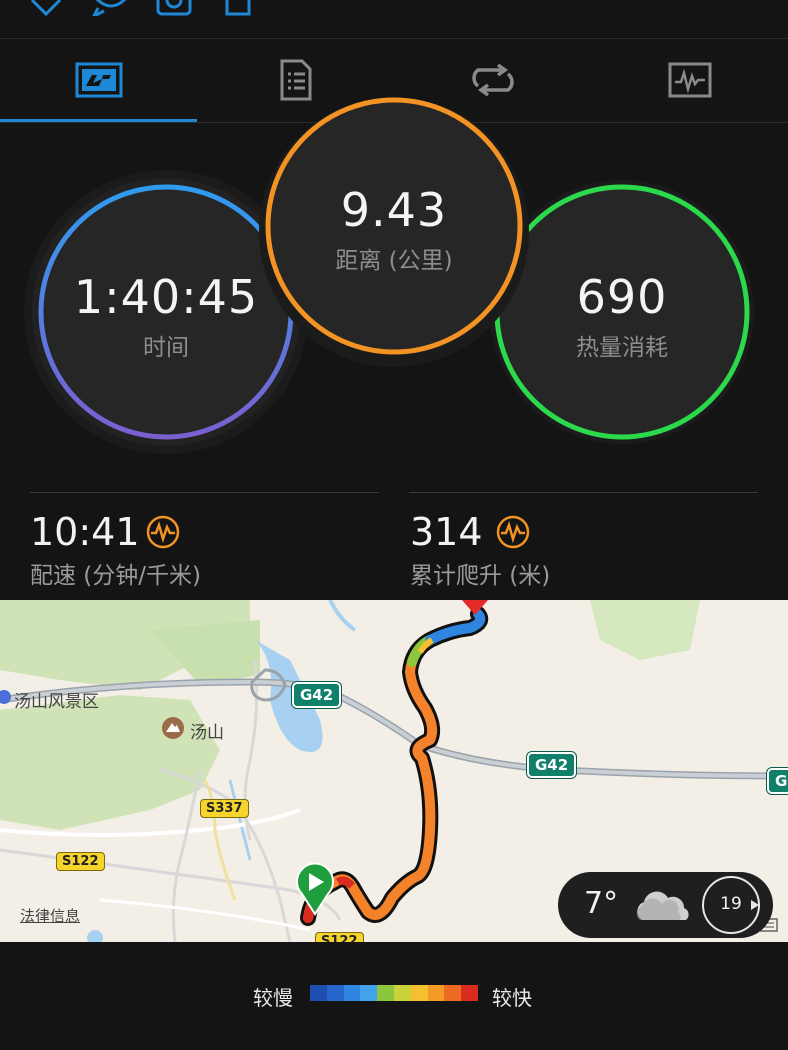  I want to click on divider-right, so click(583, 492).